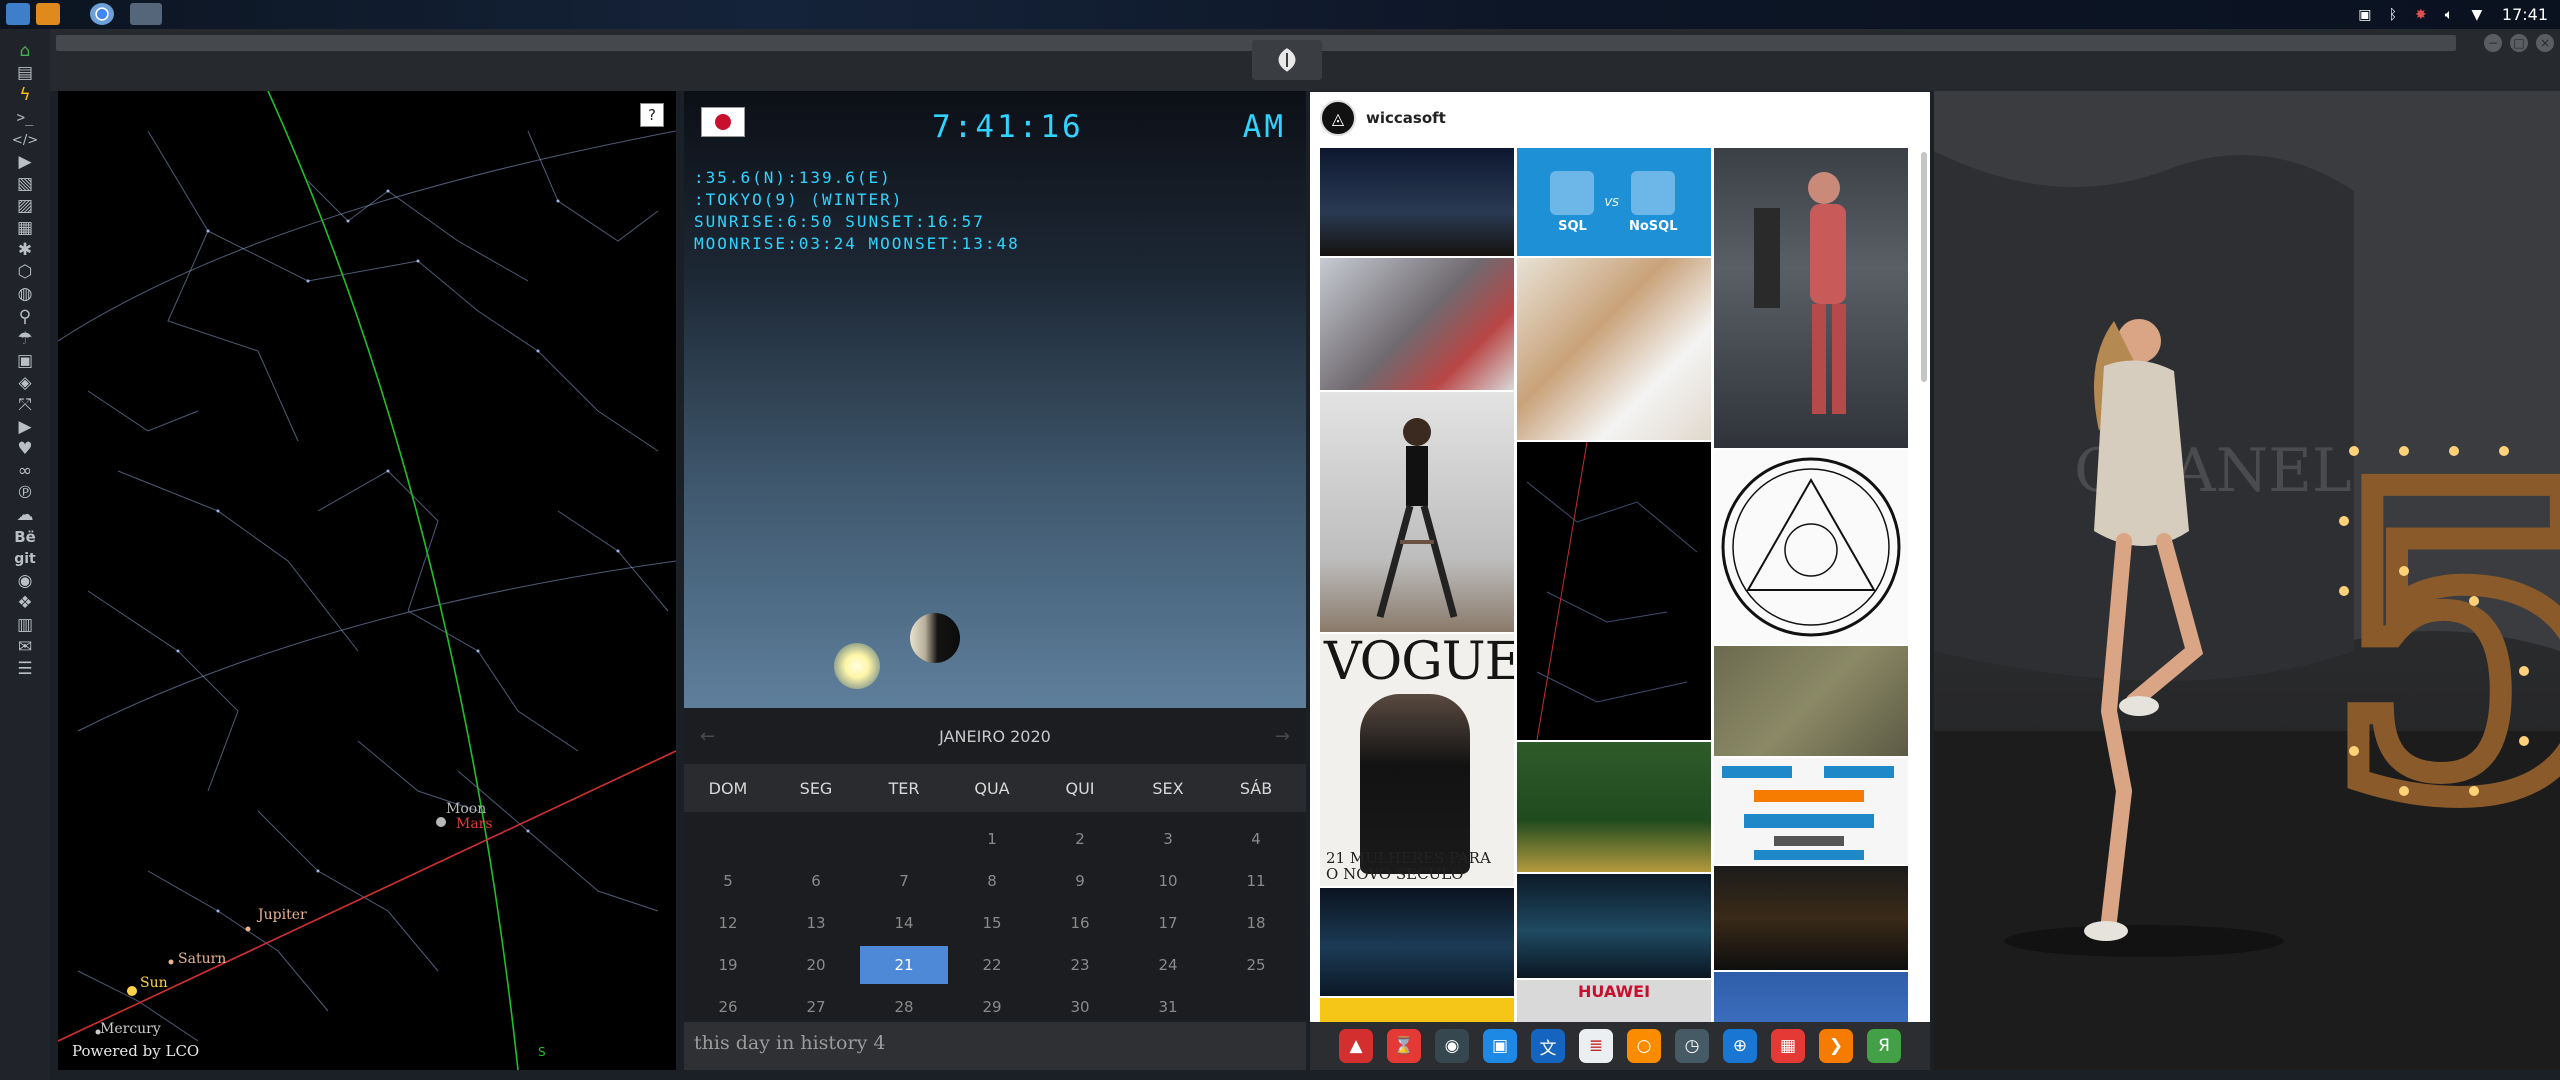 This screenshot has height=1080, width=2560. I want to click on maximize-button: □, so click(2519, 43).